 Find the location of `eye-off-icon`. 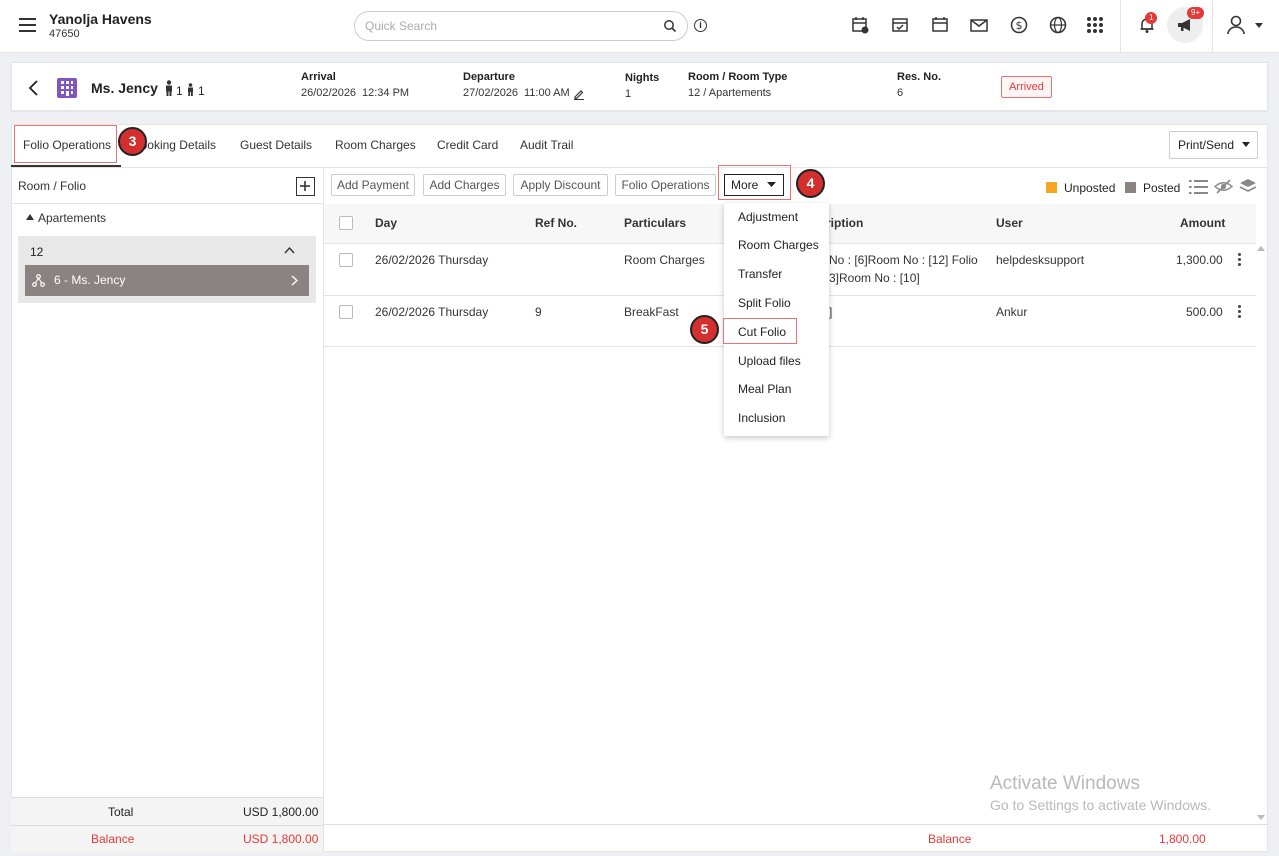

eye-off-icon is located at coordinates (1223, 186).